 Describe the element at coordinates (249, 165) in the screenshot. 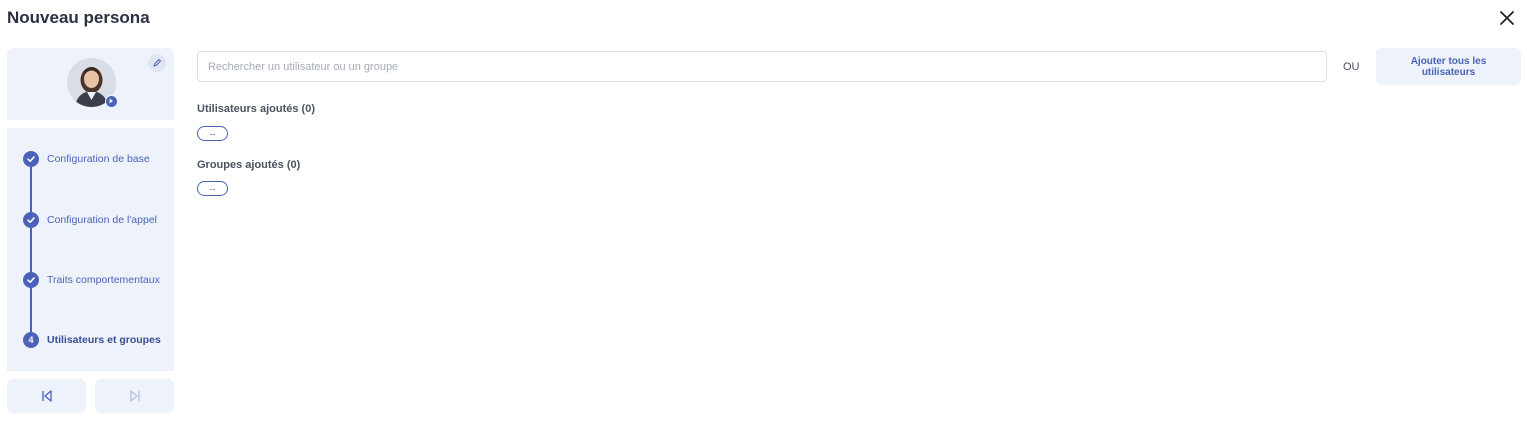

I see `added-groups-title: Groupes ajoutés (0)` at that location.